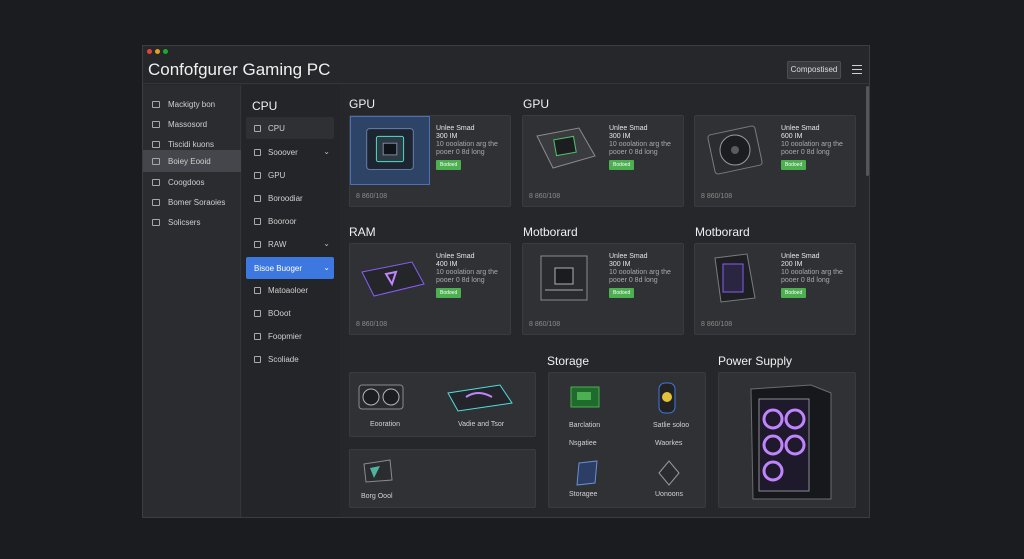  What do you see at coordinates (564, 278) in the screenshot?
I see `motherboard-icon` at bounding box center [564, 278].